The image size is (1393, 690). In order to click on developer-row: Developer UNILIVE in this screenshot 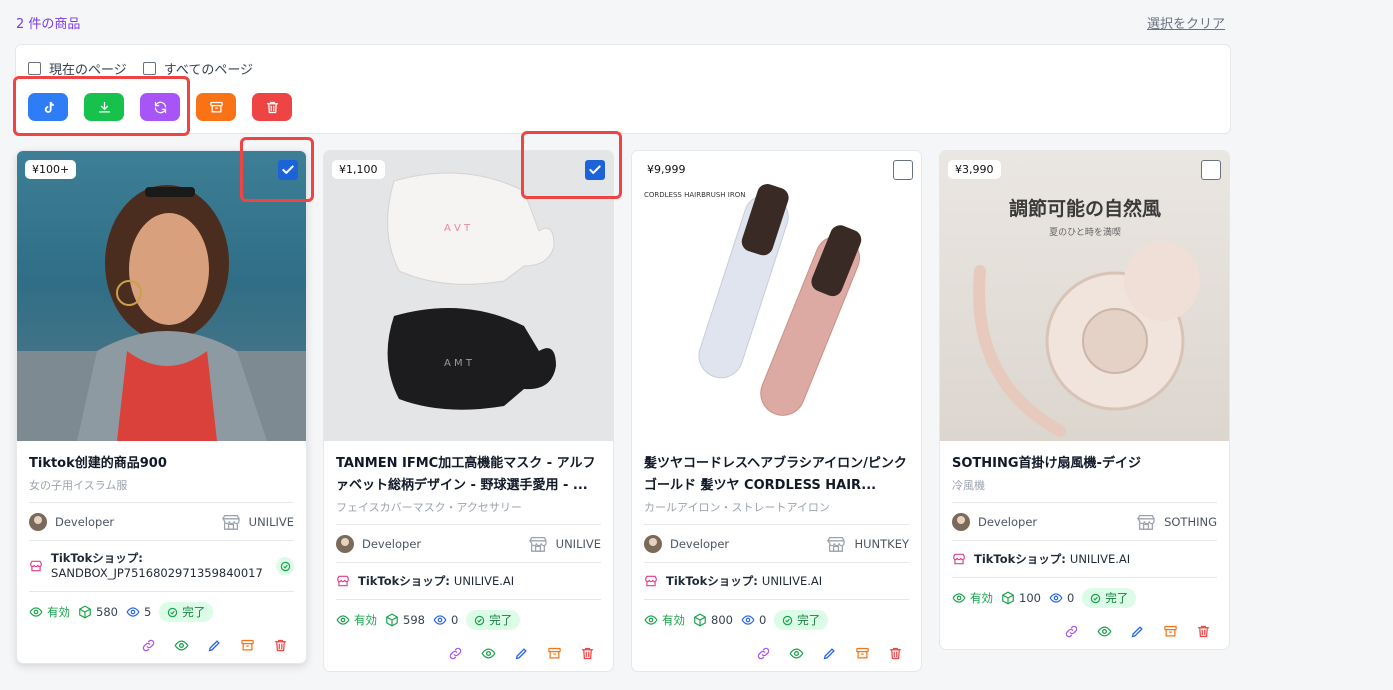, I will do `click(468, 544)`.